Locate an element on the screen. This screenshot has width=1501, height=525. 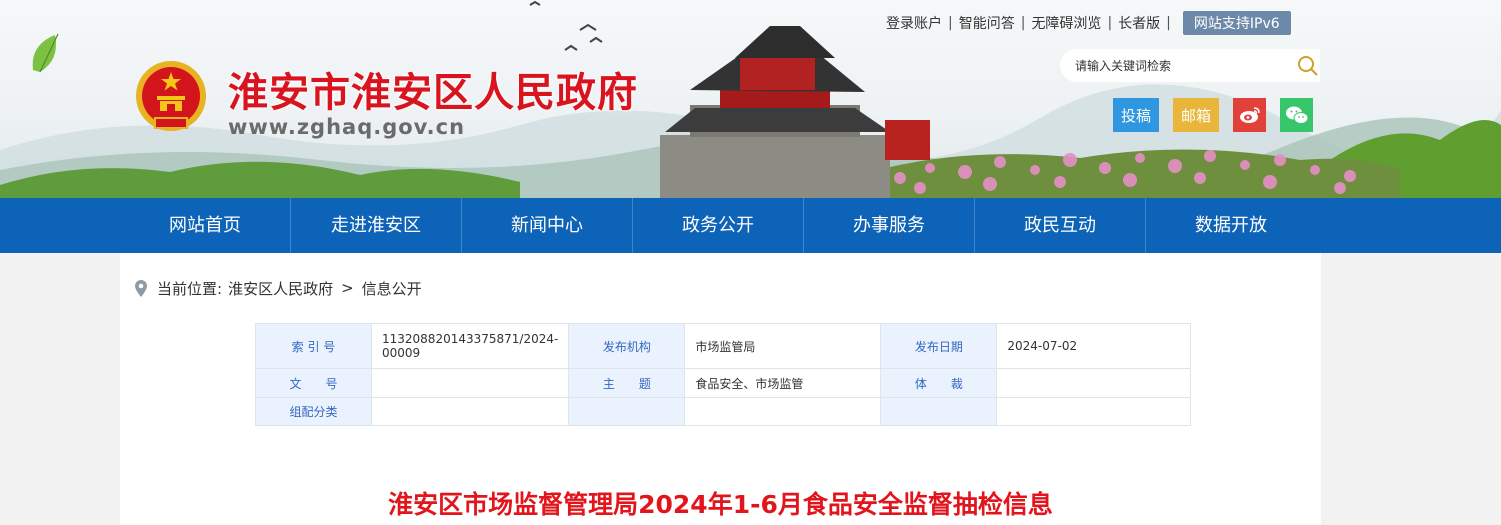
topic-label: 主 题 is located at coordinates (627, 383).